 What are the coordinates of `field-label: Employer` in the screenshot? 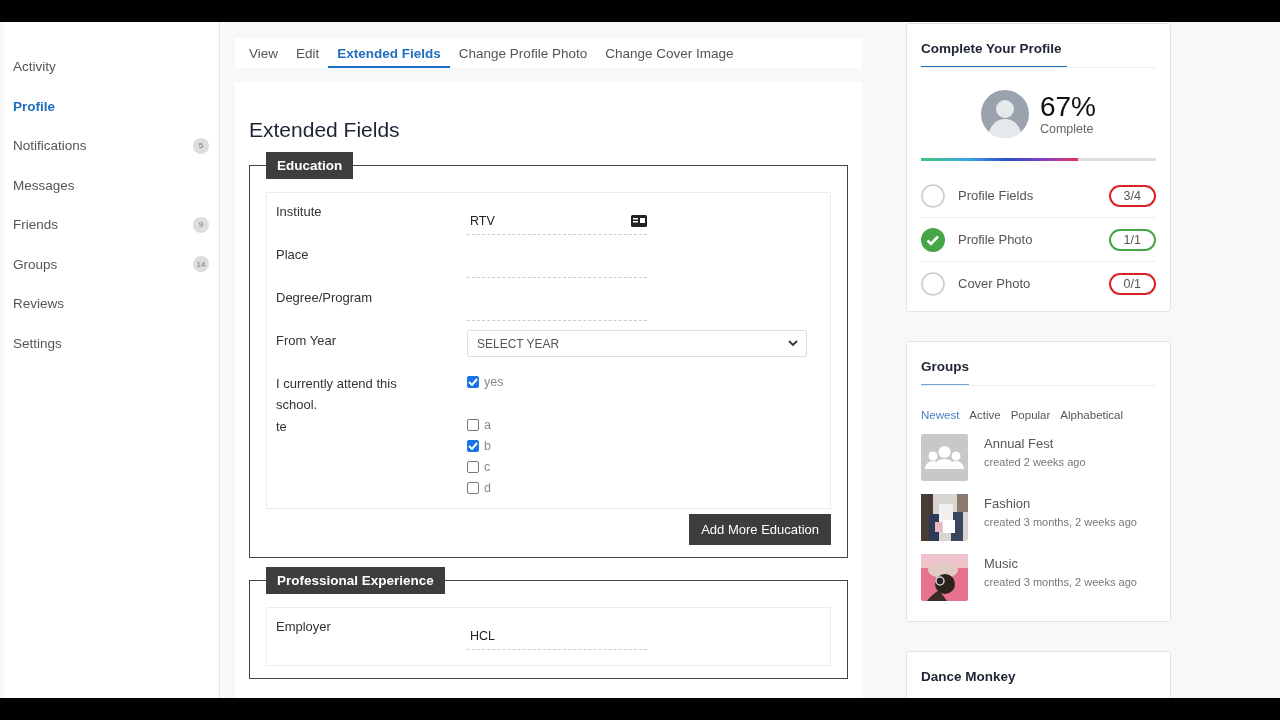 It's located at (304, 627).